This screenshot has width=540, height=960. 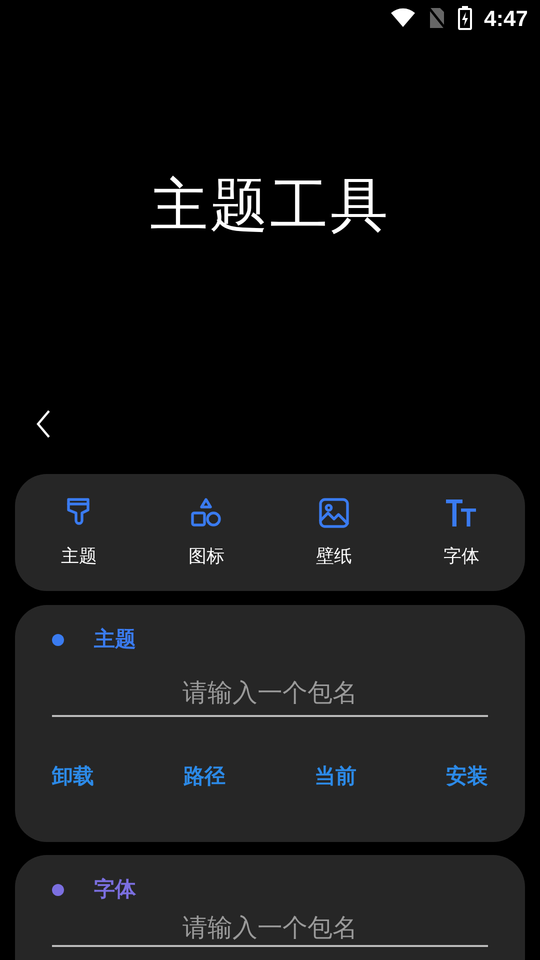 I want to click on action-button: 当前, so click(x=335, y=776).